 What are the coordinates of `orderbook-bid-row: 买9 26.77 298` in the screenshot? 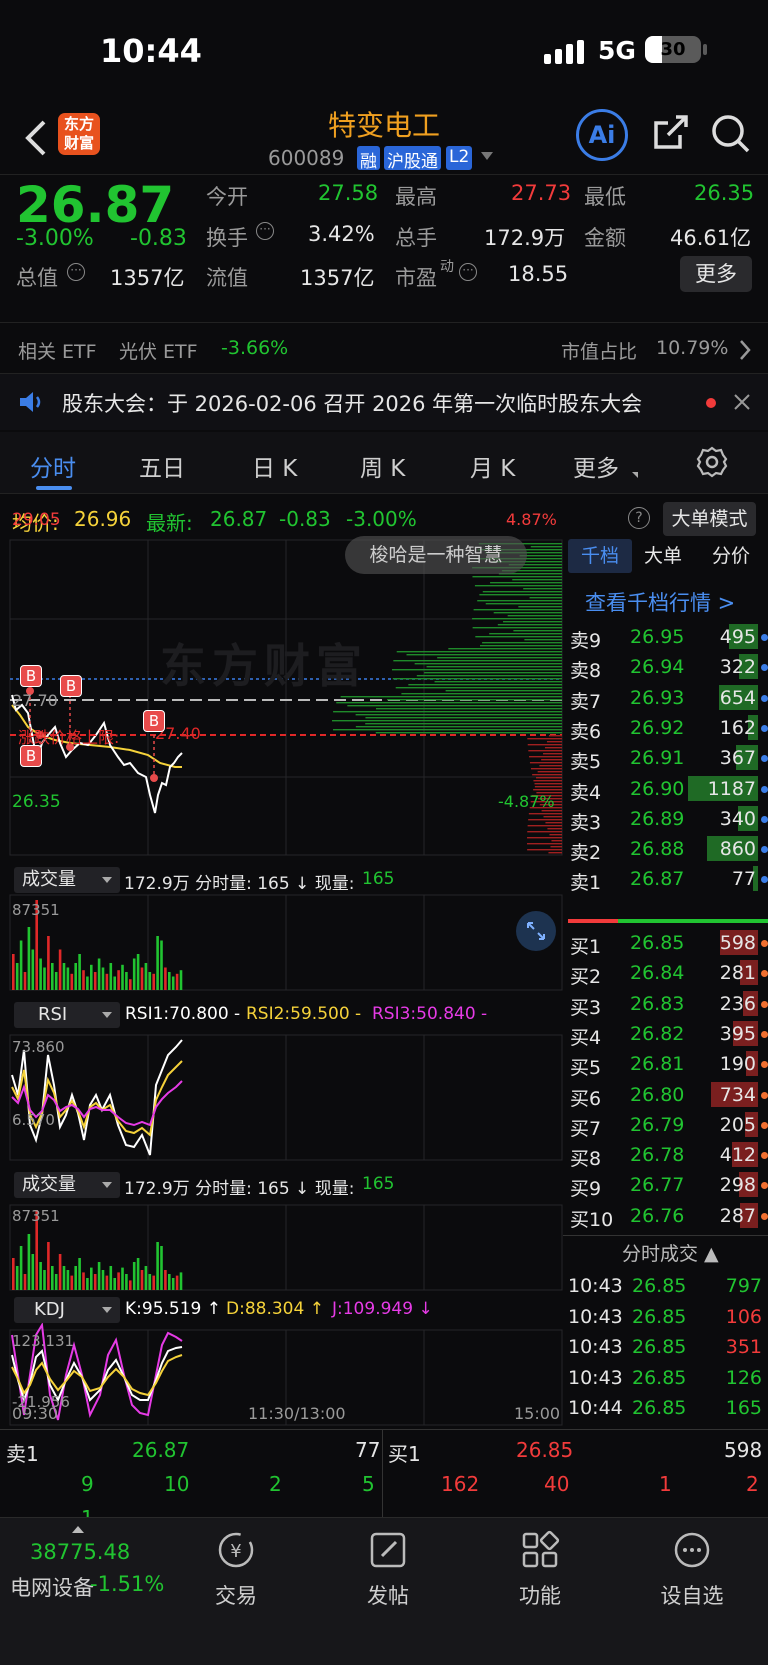 It's located at (668, 1185).